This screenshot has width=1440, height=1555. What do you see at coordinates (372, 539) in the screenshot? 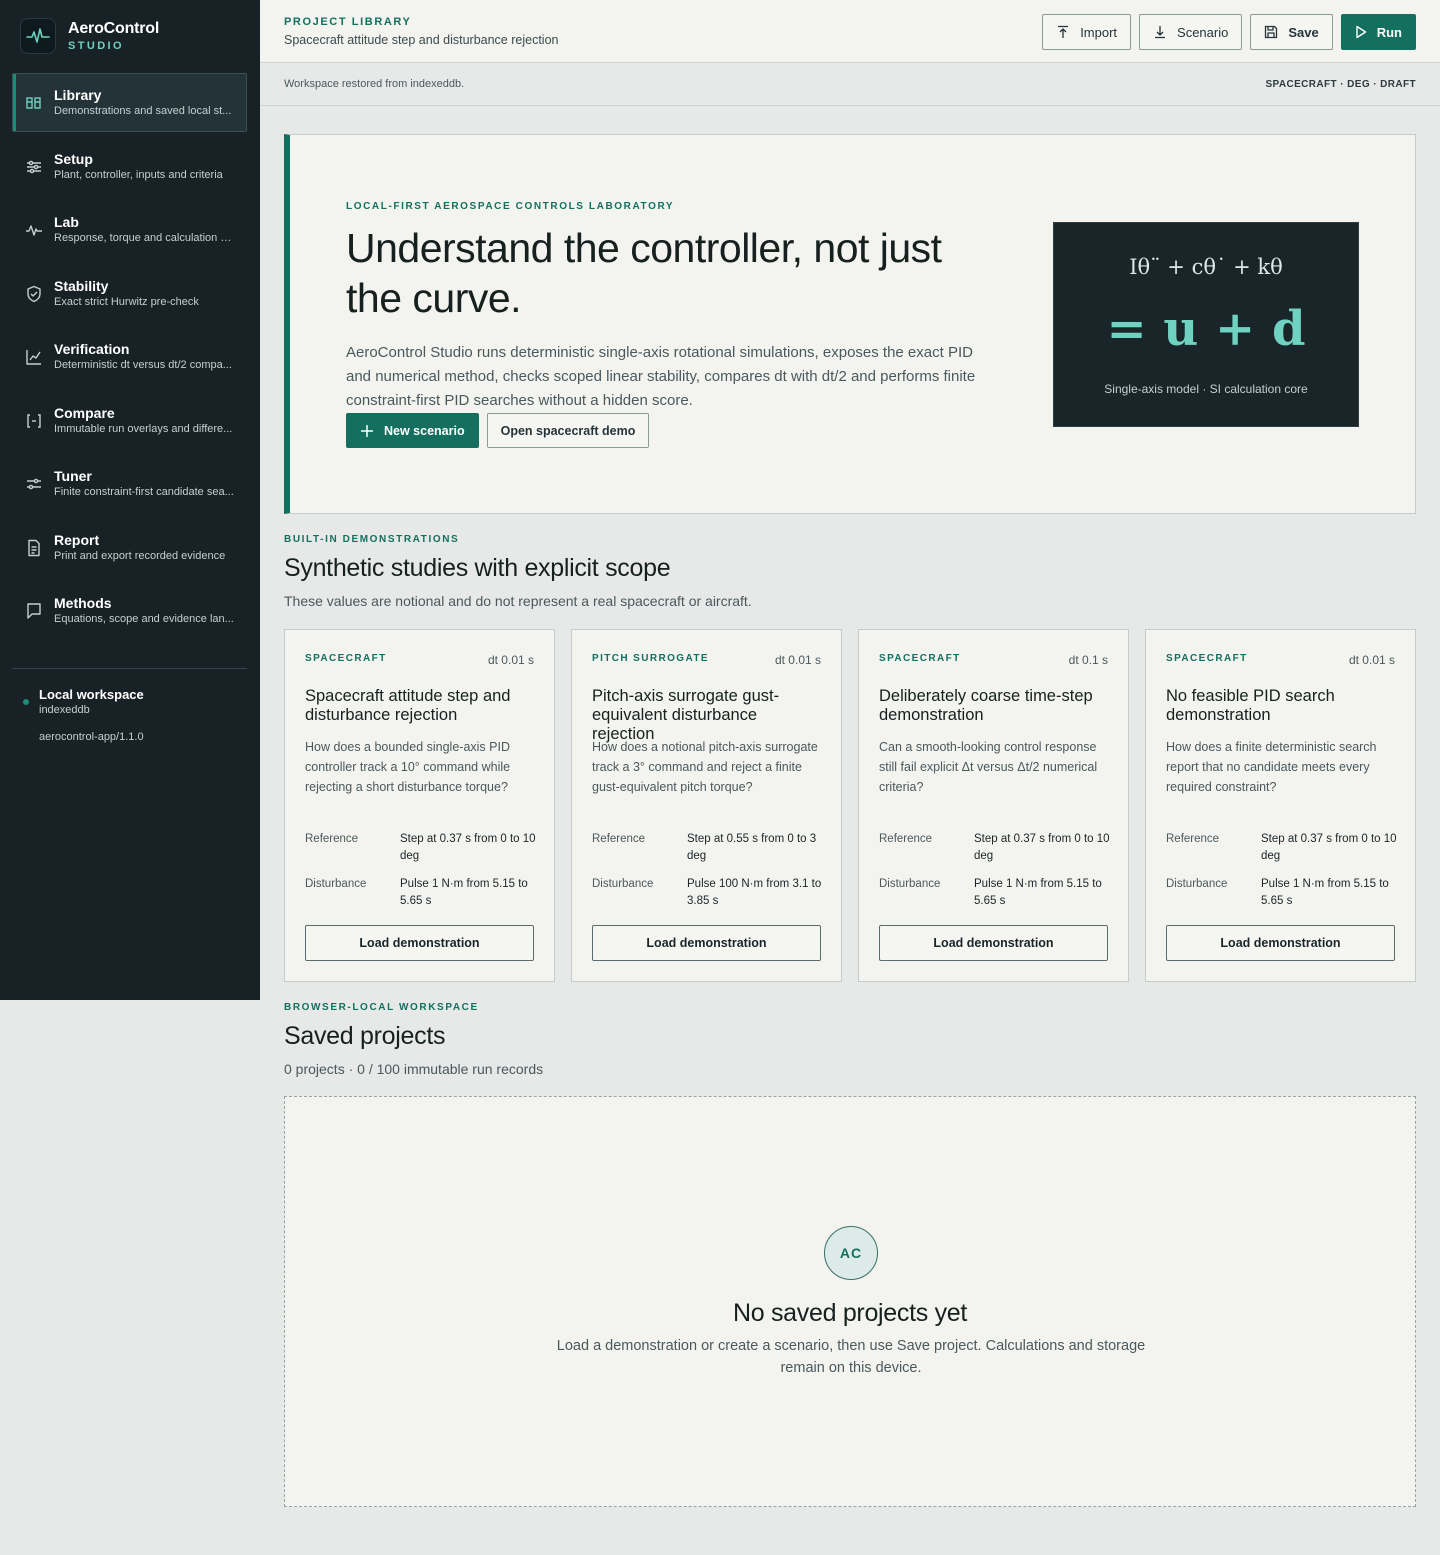
I see `demos-kicker: BUILT-IN DEMONSTRATIONS` at bounding box center [372, 539].